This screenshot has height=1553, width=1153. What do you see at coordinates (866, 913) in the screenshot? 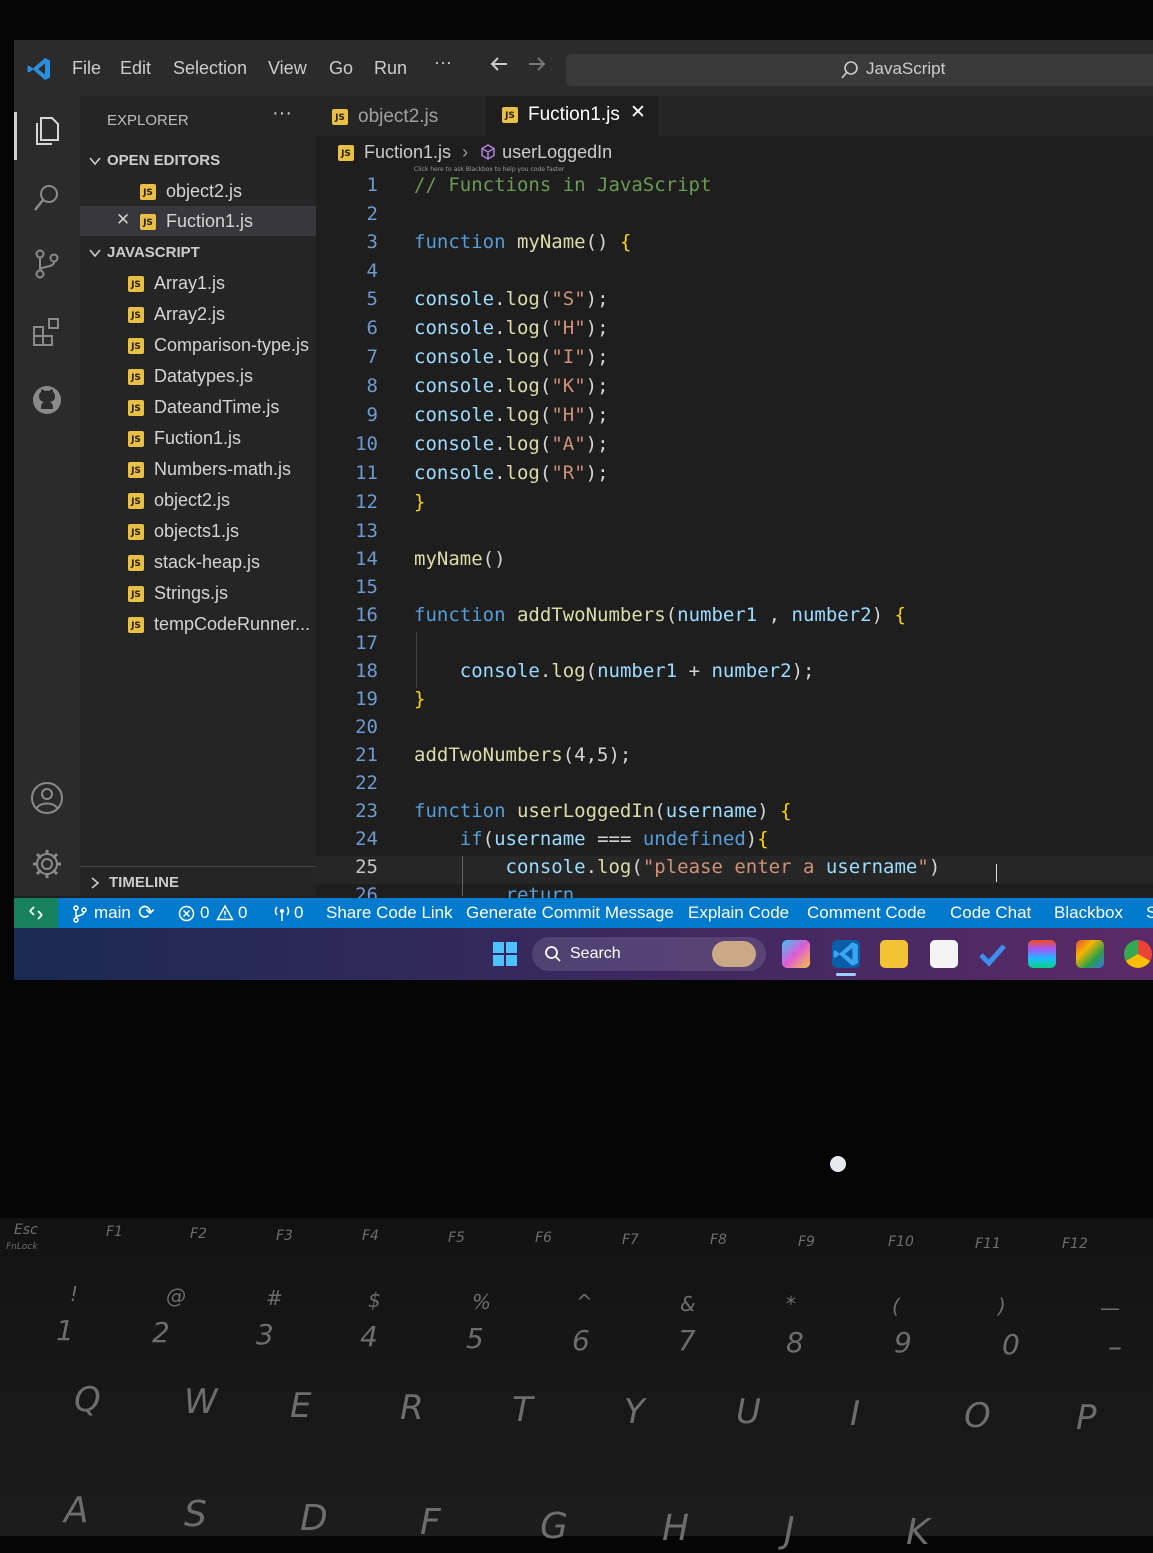
I see `comment-code-button: Comment Code` at bounding box center [866, 913].